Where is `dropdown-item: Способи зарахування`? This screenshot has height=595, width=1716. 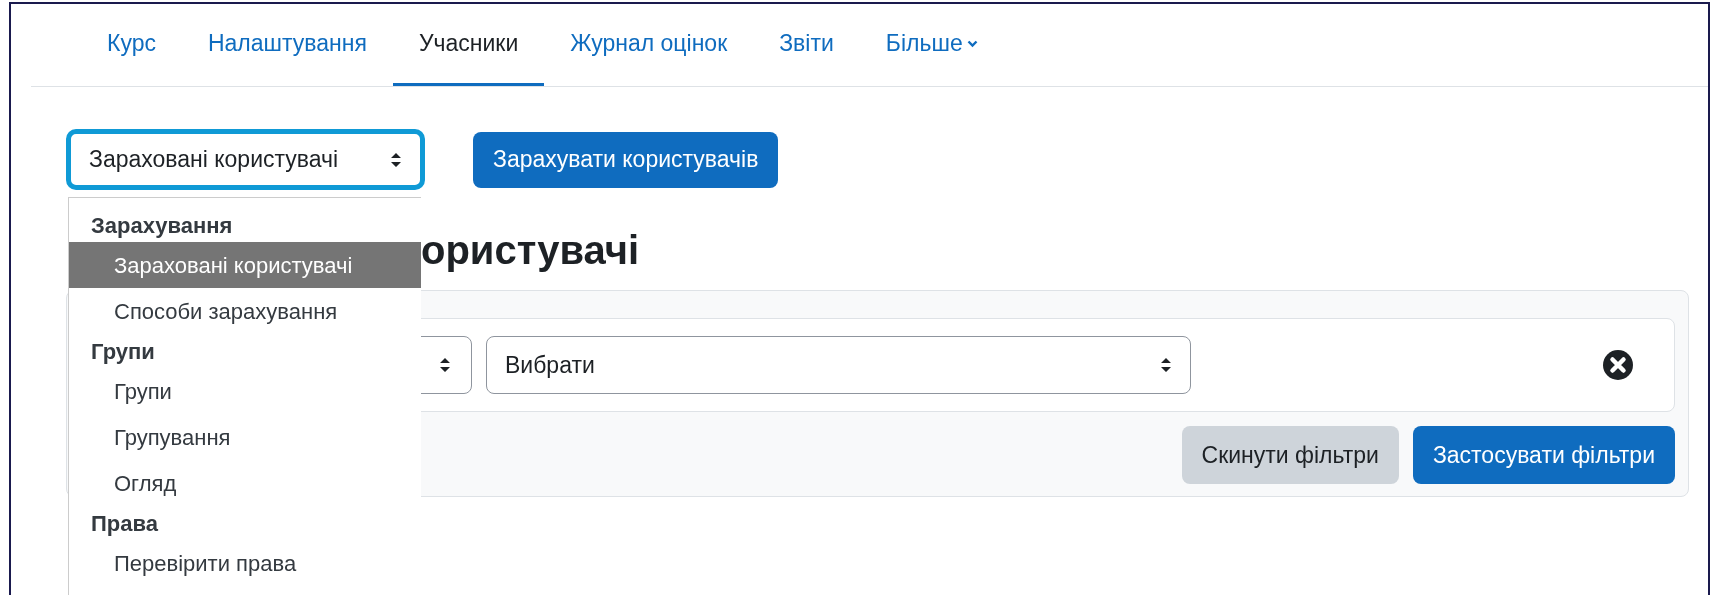
dropdown-item: Способи зарахування is located at coordinates (245, 311).